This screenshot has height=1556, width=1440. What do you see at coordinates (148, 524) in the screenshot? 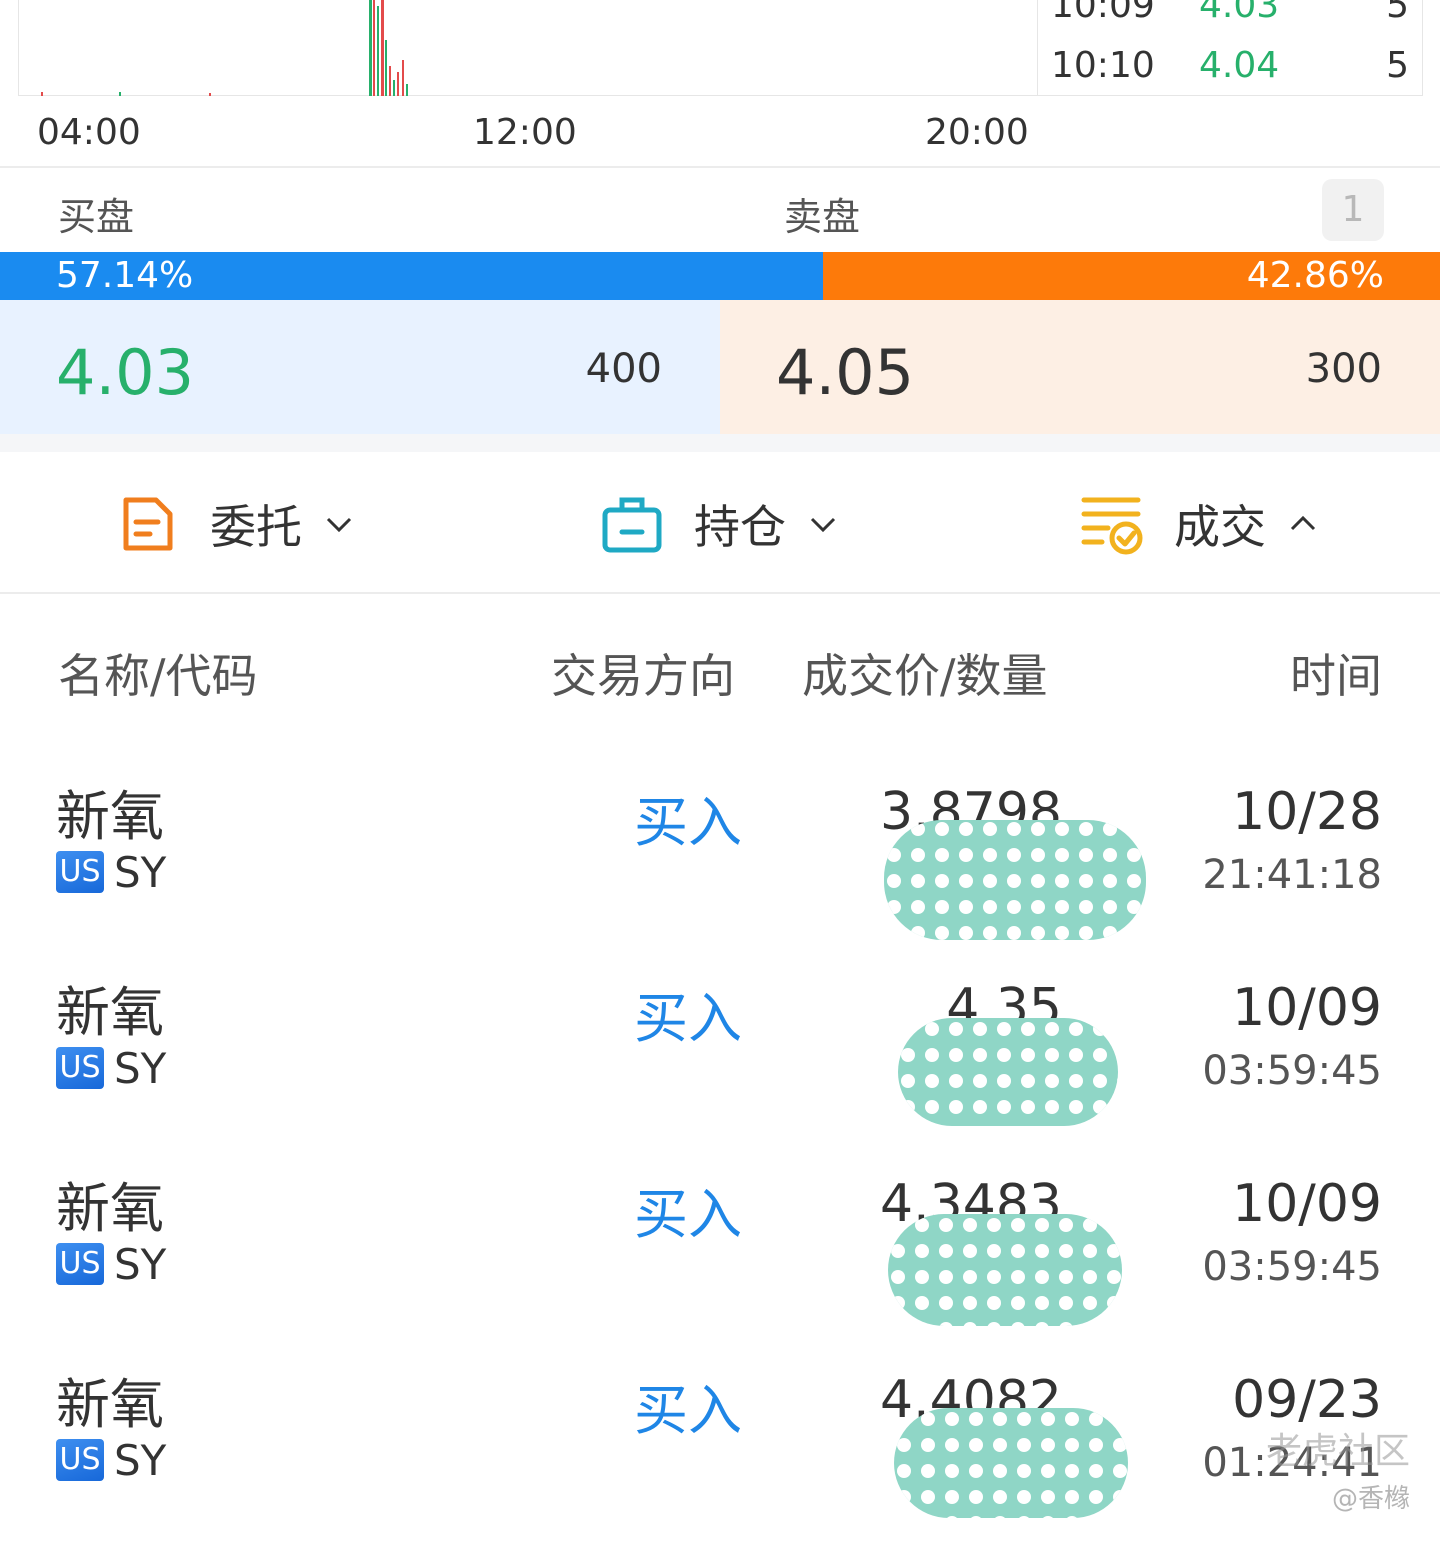
I see `document-icon` at bounding box center [148, 524].